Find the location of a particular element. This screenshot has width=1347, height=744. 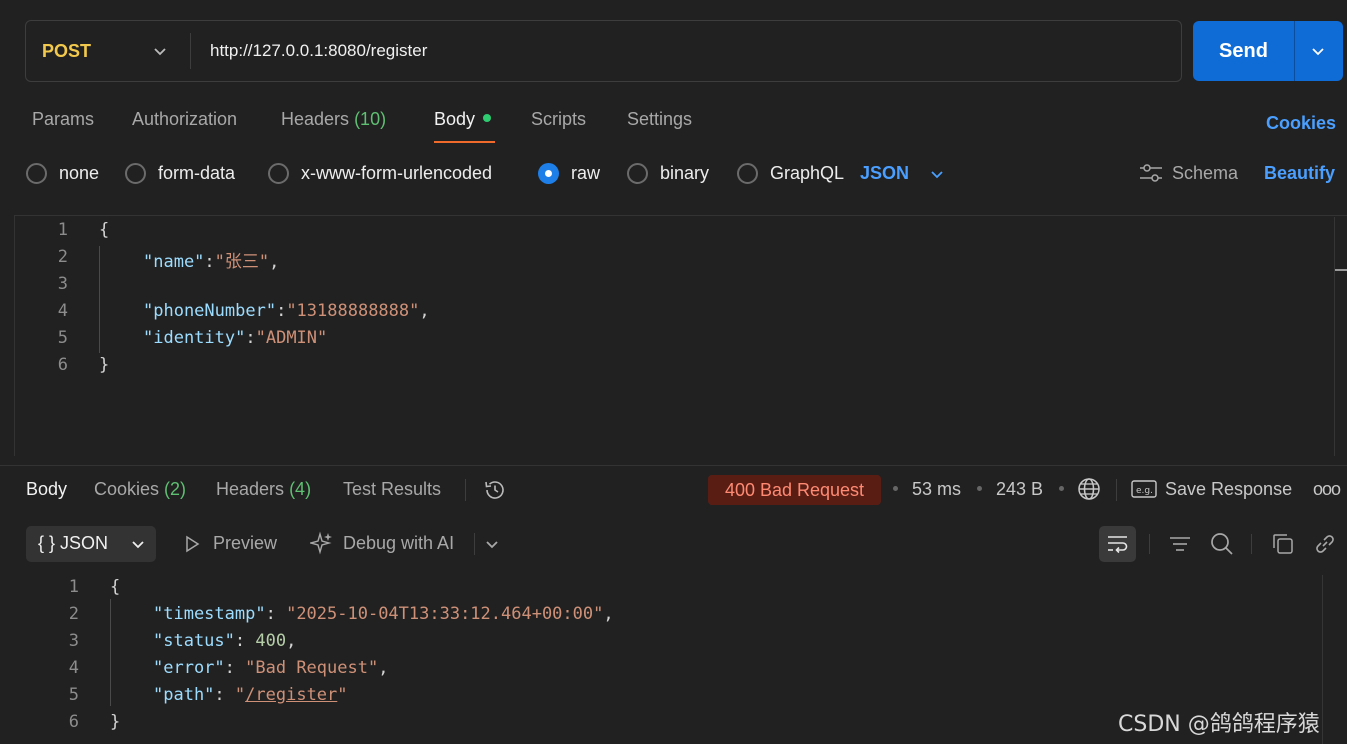

json-quote: " is located at coordinates (240, 695).